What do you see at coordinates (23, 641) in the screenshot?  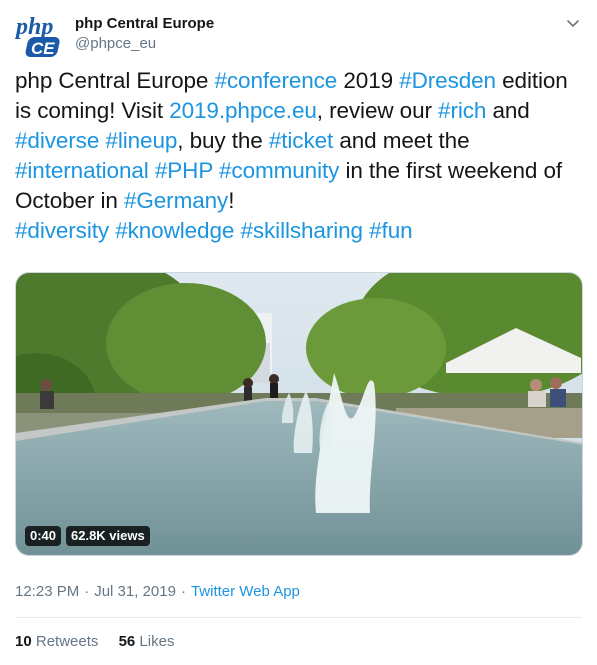 I see `retweets-count: 10` at bounding box center [23, 641].